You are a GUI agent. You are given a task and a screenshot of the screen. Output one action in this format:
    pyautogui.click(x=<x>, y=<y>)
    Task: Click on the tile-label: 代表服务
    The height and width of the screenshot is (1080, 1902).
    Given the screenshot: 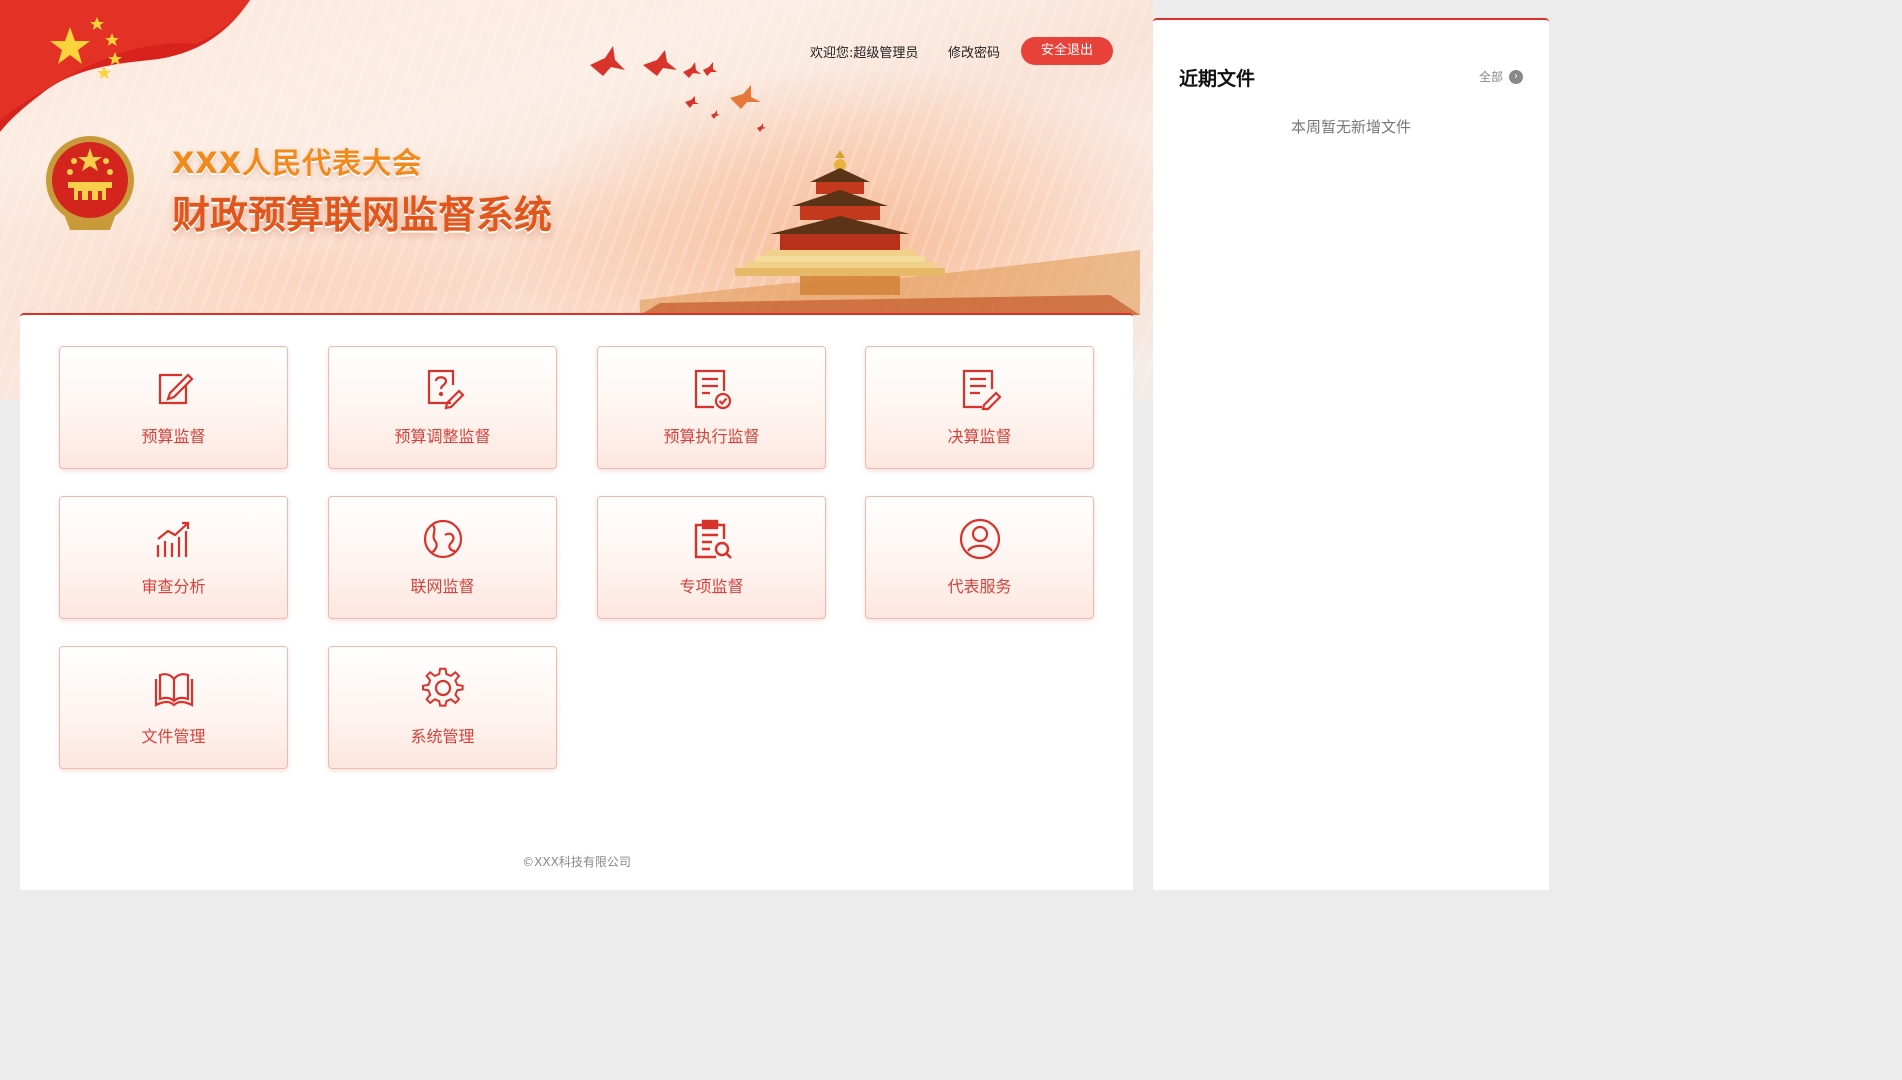 What is the action you would take?
    pyautogui.click(x=979, y=586)
    